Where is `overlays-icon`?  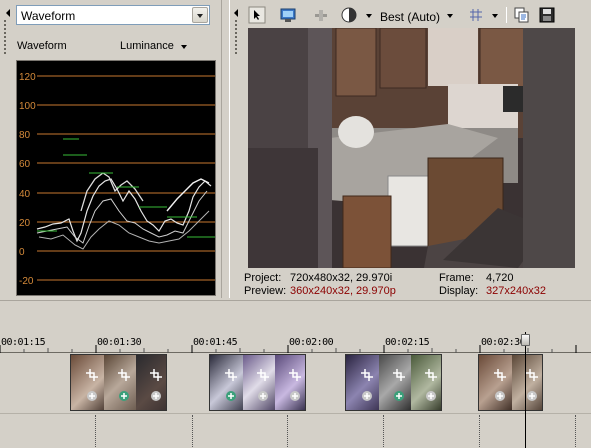
overlays-icon is located at coordinates (349, 15).